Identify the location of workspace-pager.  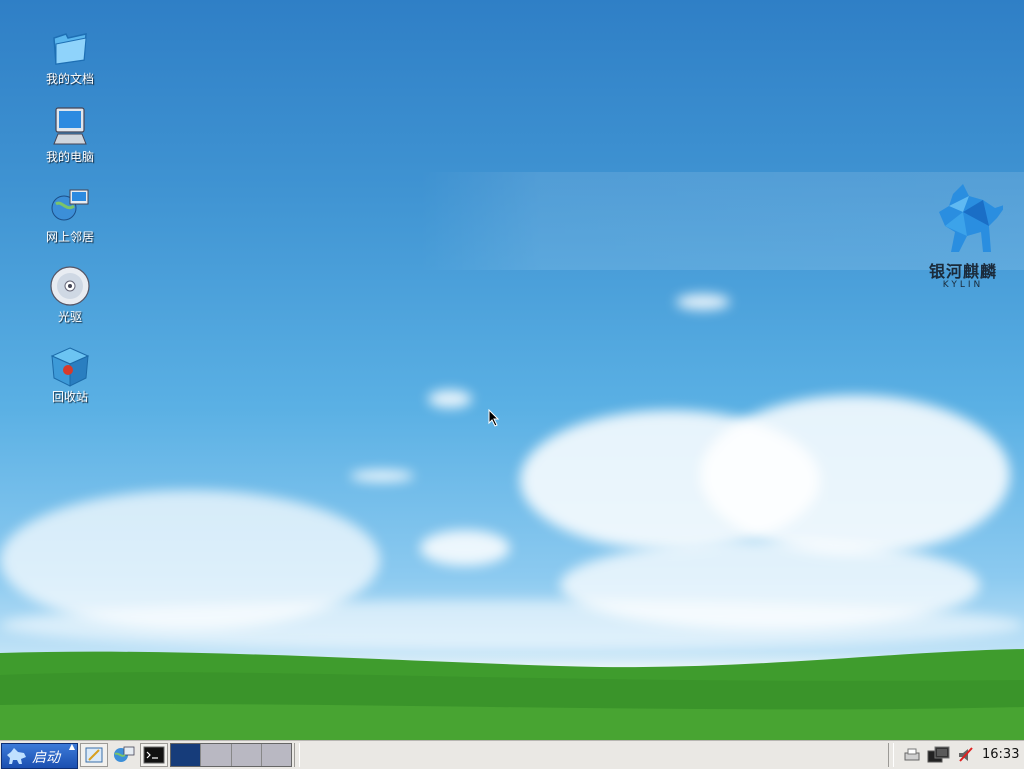
(231, 755).